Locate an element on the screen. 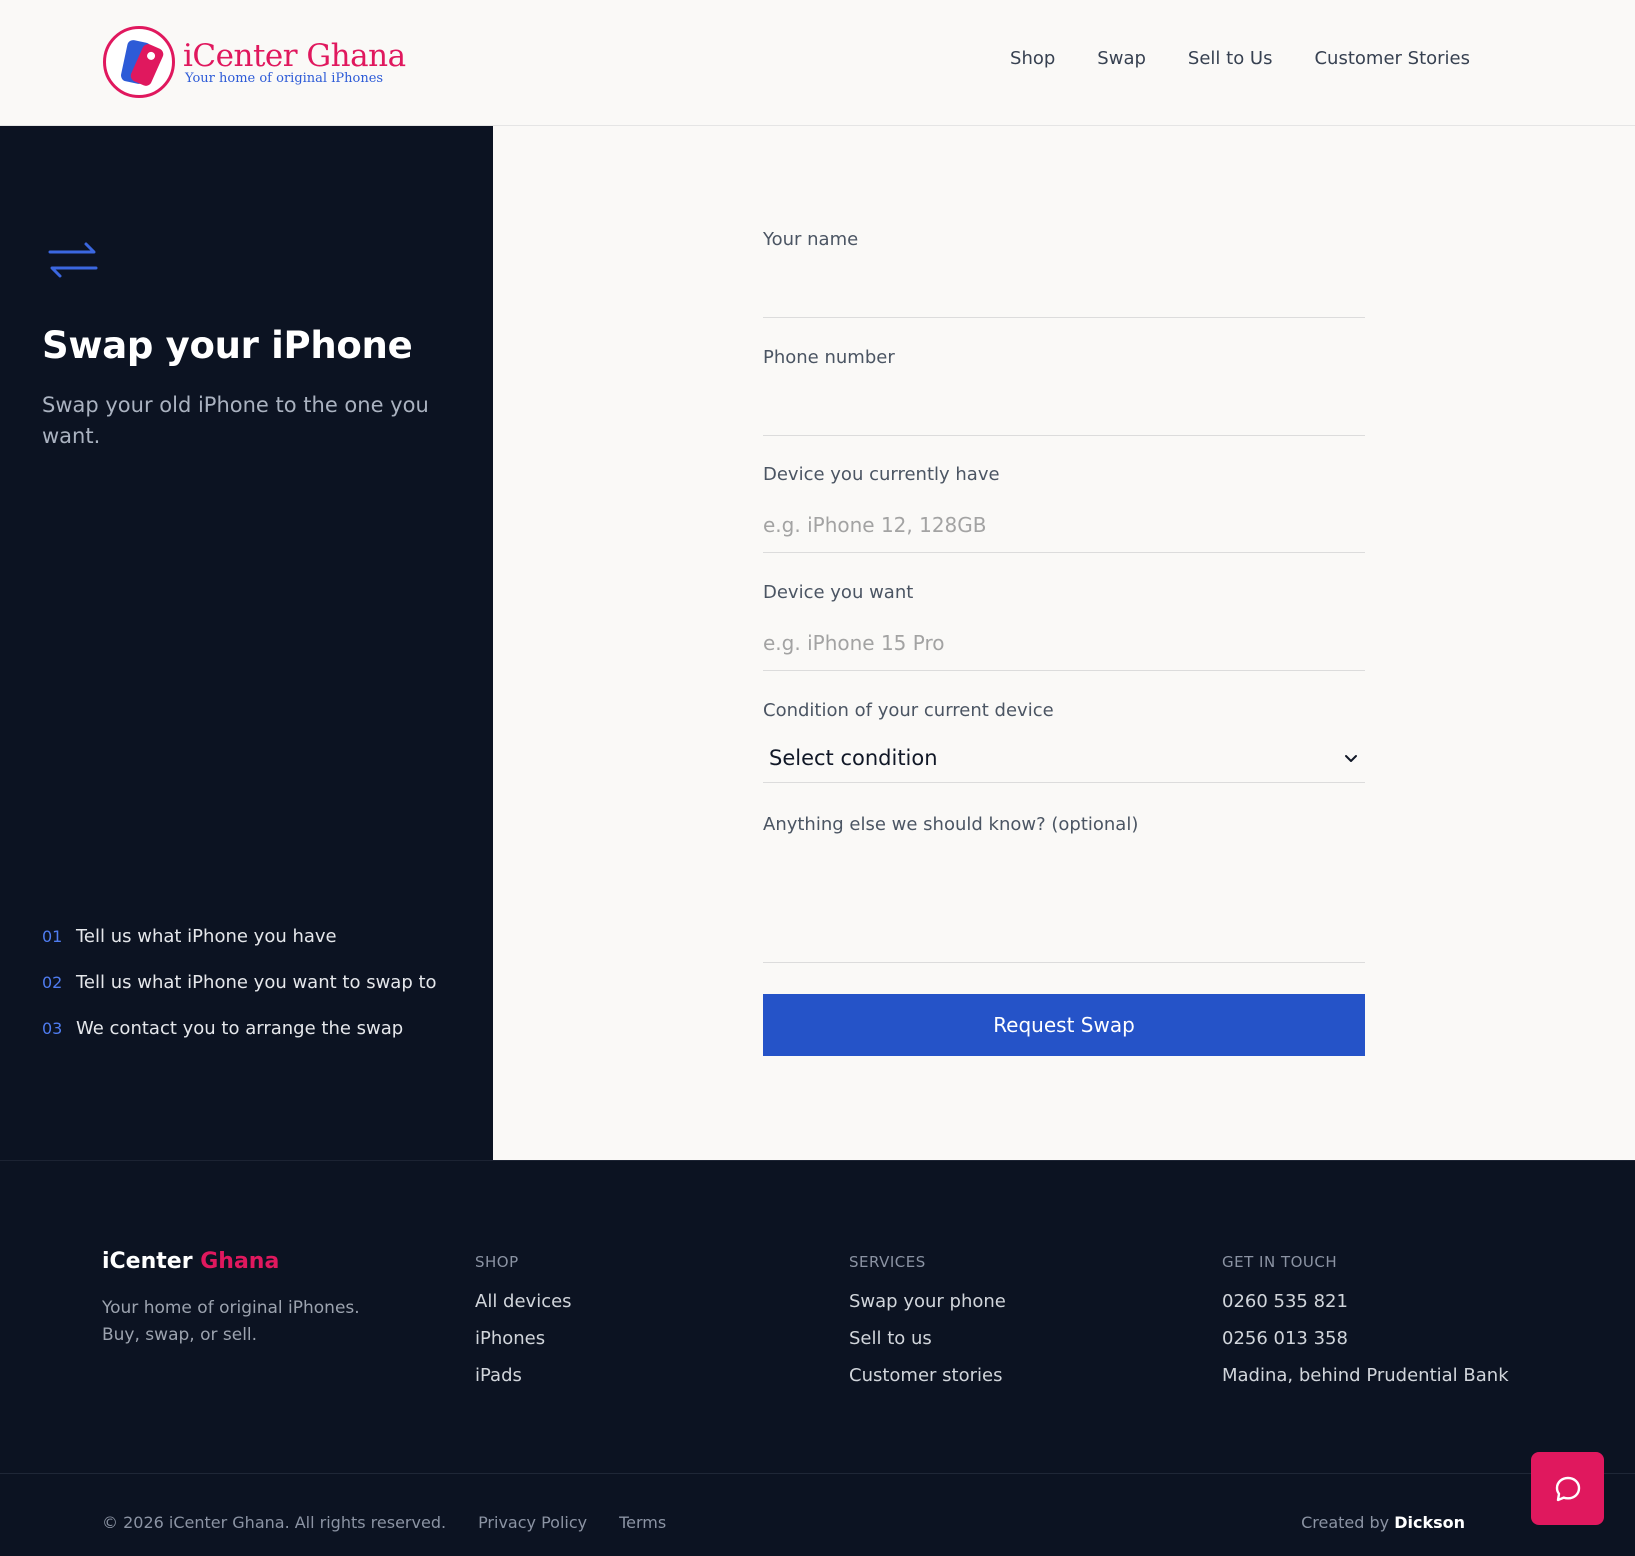 This screenshot has height=1556, width=1635. footer-link-ipads: iPads is located at coordinates (523, 1375).